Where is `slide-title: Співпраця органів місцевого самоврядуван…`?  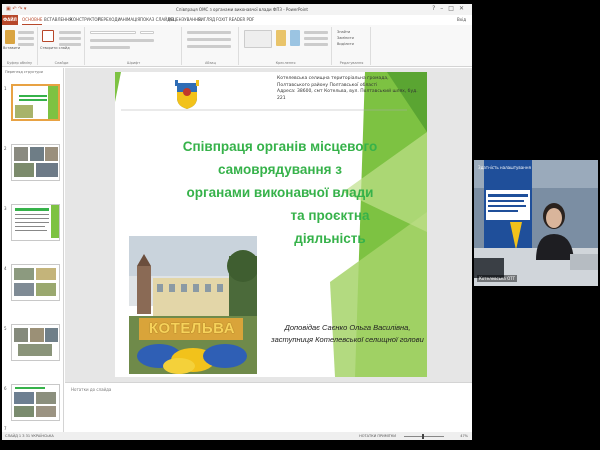 slide-title: Співпраця органів місцевого самоврядуван… is located at coordinates (280, 192).